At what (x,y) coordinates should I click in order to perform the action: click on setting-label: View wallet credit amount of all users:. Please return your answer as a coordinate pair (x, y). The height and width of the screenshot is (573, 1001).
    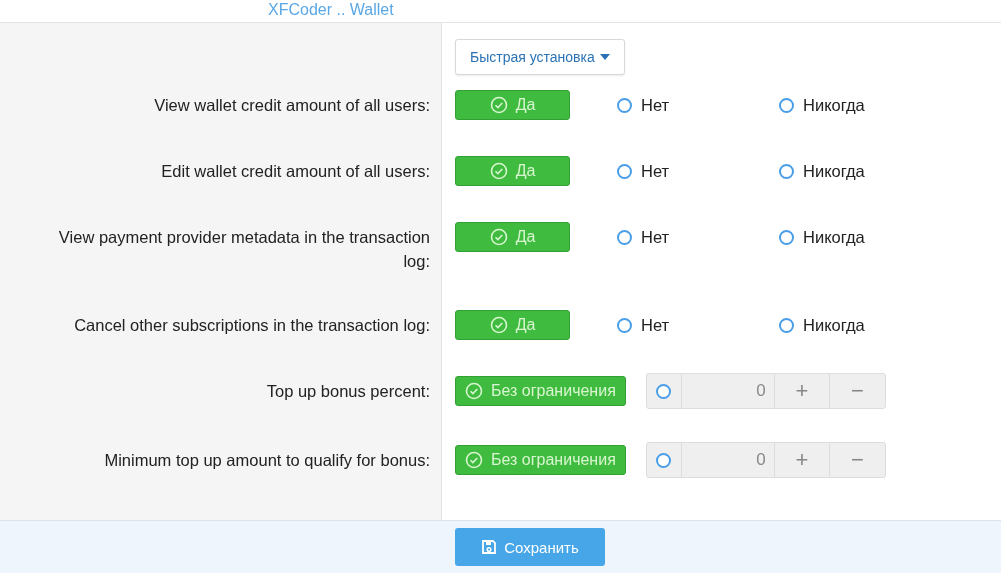
    Looking at the image, I should click on (292, 105).